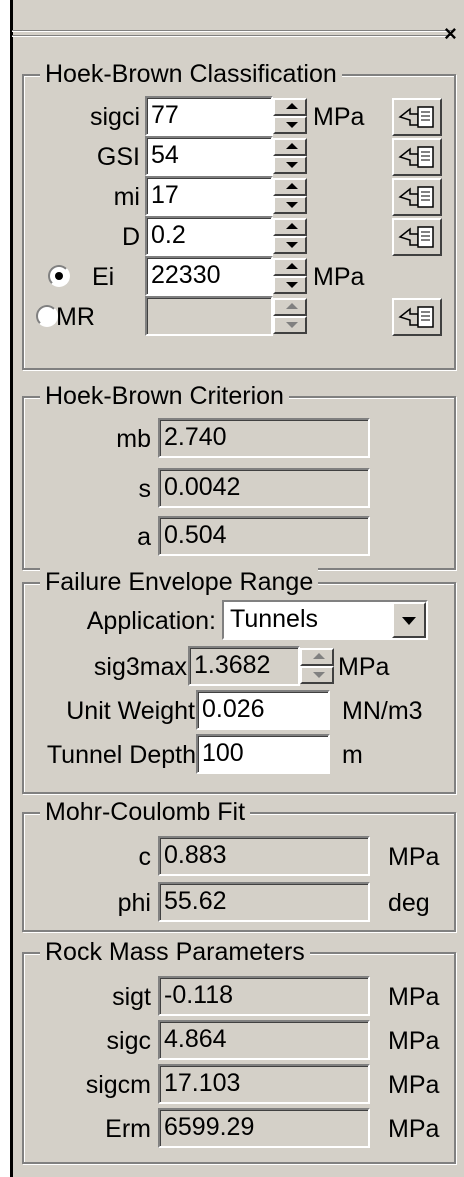 The width and height of the screenshot is (464, 1177). I want to click on c-unit: MPa, so click(414, 857).